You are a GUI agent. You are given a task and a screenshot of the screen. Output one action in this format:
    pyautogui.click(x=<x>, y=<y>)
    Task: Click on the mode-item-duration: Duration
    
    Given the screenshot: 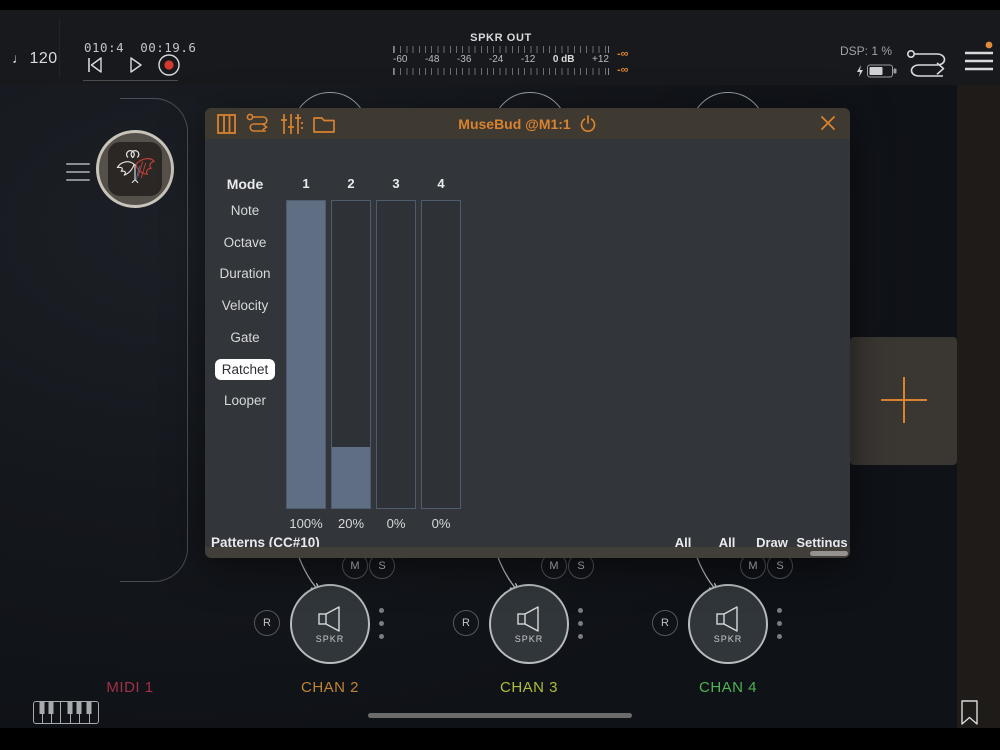 What is the action you would take?
    pyautogui.click(x=245, y=273)
    